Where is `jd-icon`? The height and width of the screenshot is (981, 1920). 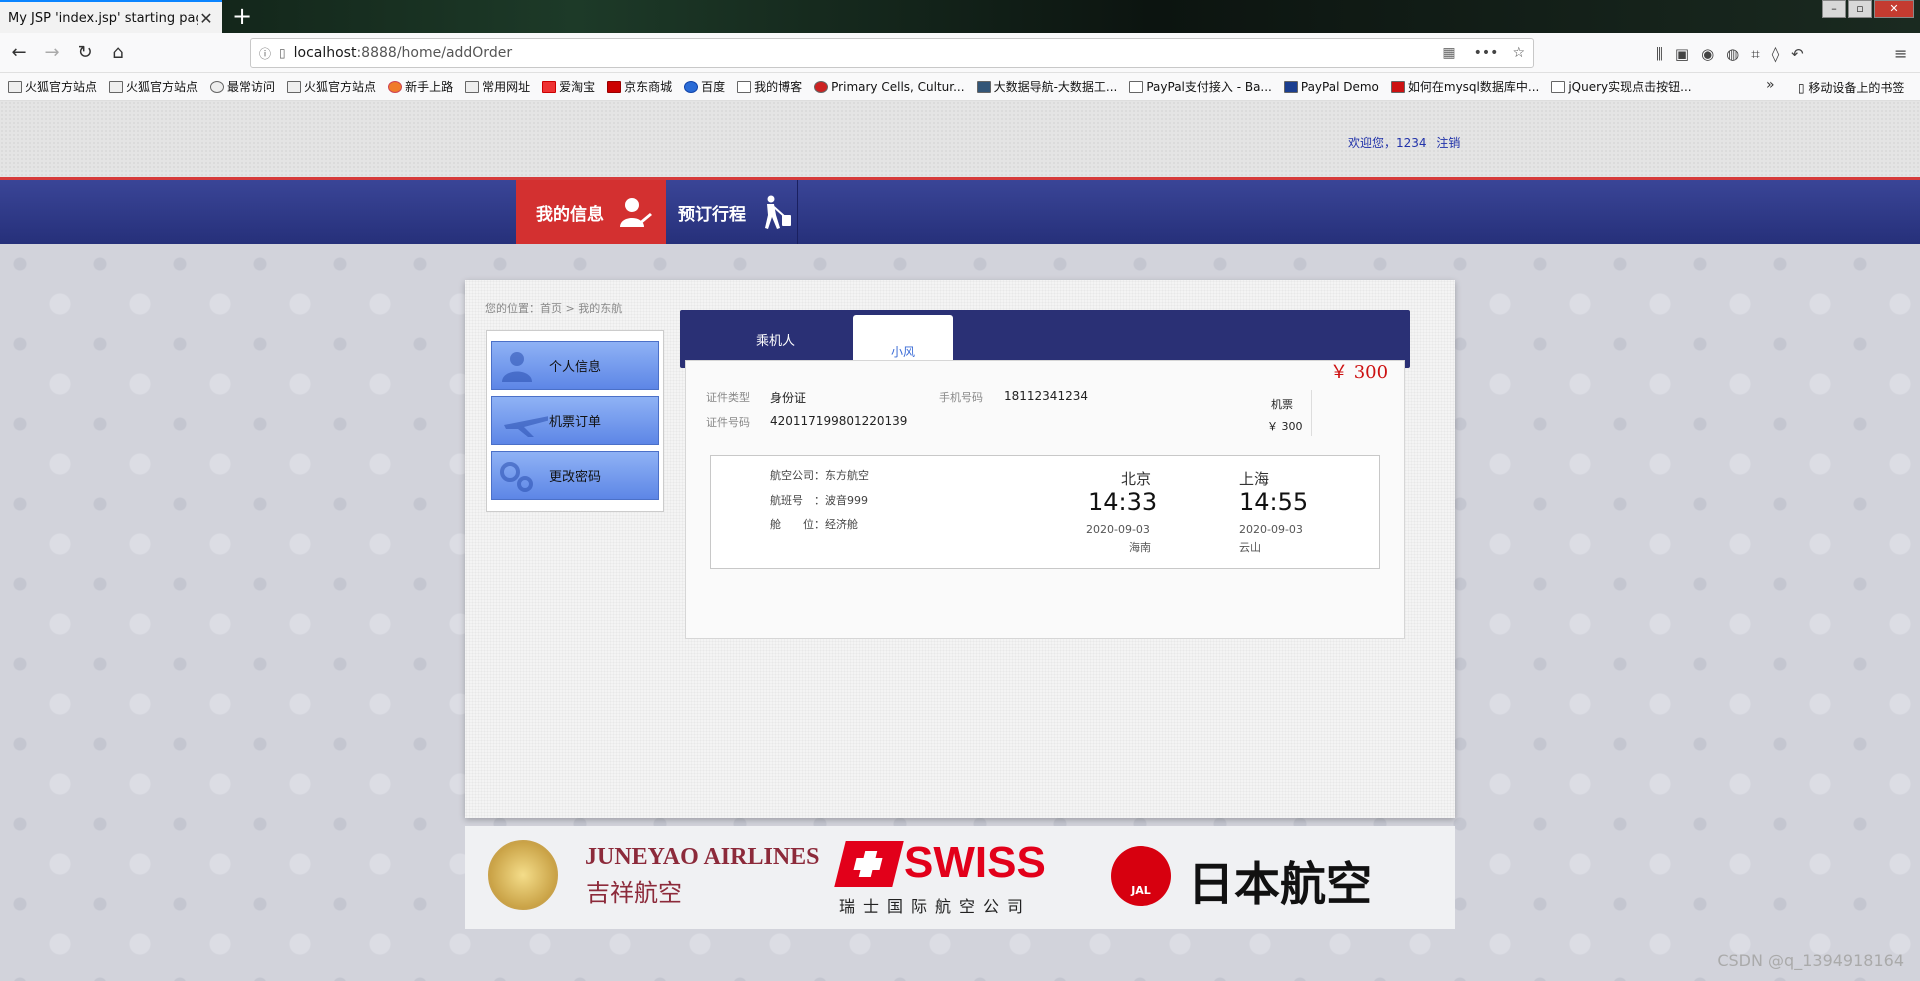
jd-icon is located at coordinates (614, 86).